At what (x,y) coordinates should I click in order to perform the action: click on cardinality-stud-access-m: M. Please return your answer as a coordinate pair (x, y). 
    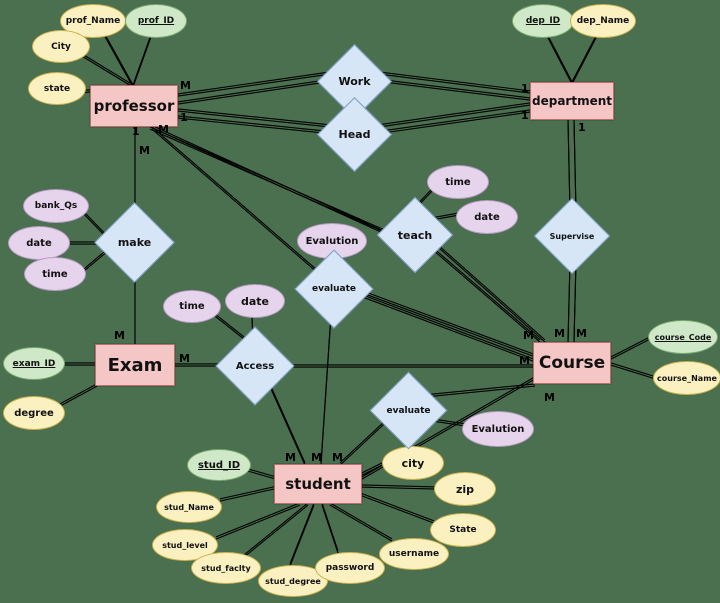
    Looking at the image, I should click on (316, 457).